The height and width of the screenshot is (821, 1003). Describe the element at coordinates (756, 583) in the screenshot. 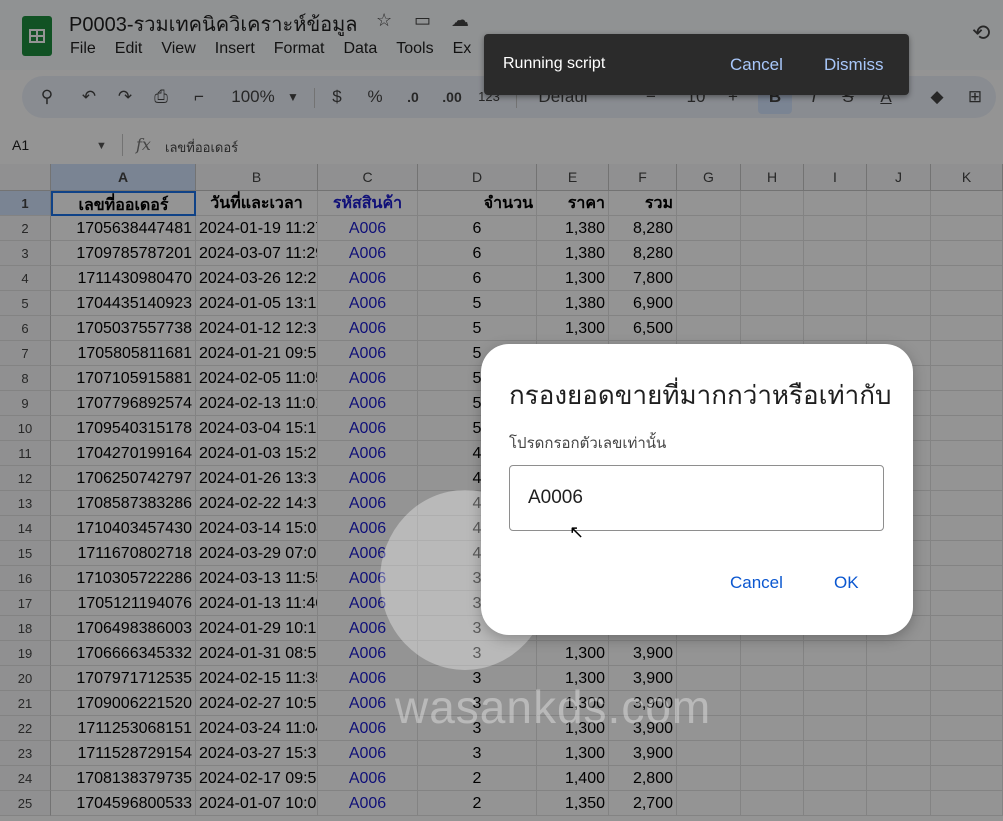

I see `dialog-cancel-button: Cancel` at that location.